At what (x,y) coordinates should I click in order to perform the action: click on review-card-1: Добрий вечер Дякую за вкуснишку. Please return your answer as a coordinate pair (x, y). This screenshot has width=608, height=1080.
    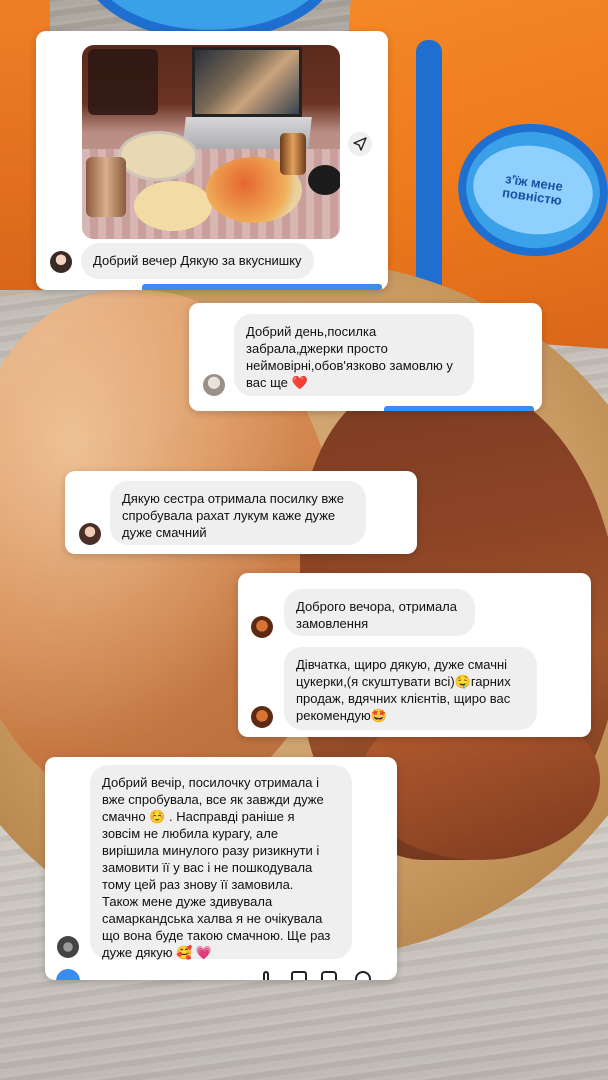
    Looking at the image, I should click on (212, 160).